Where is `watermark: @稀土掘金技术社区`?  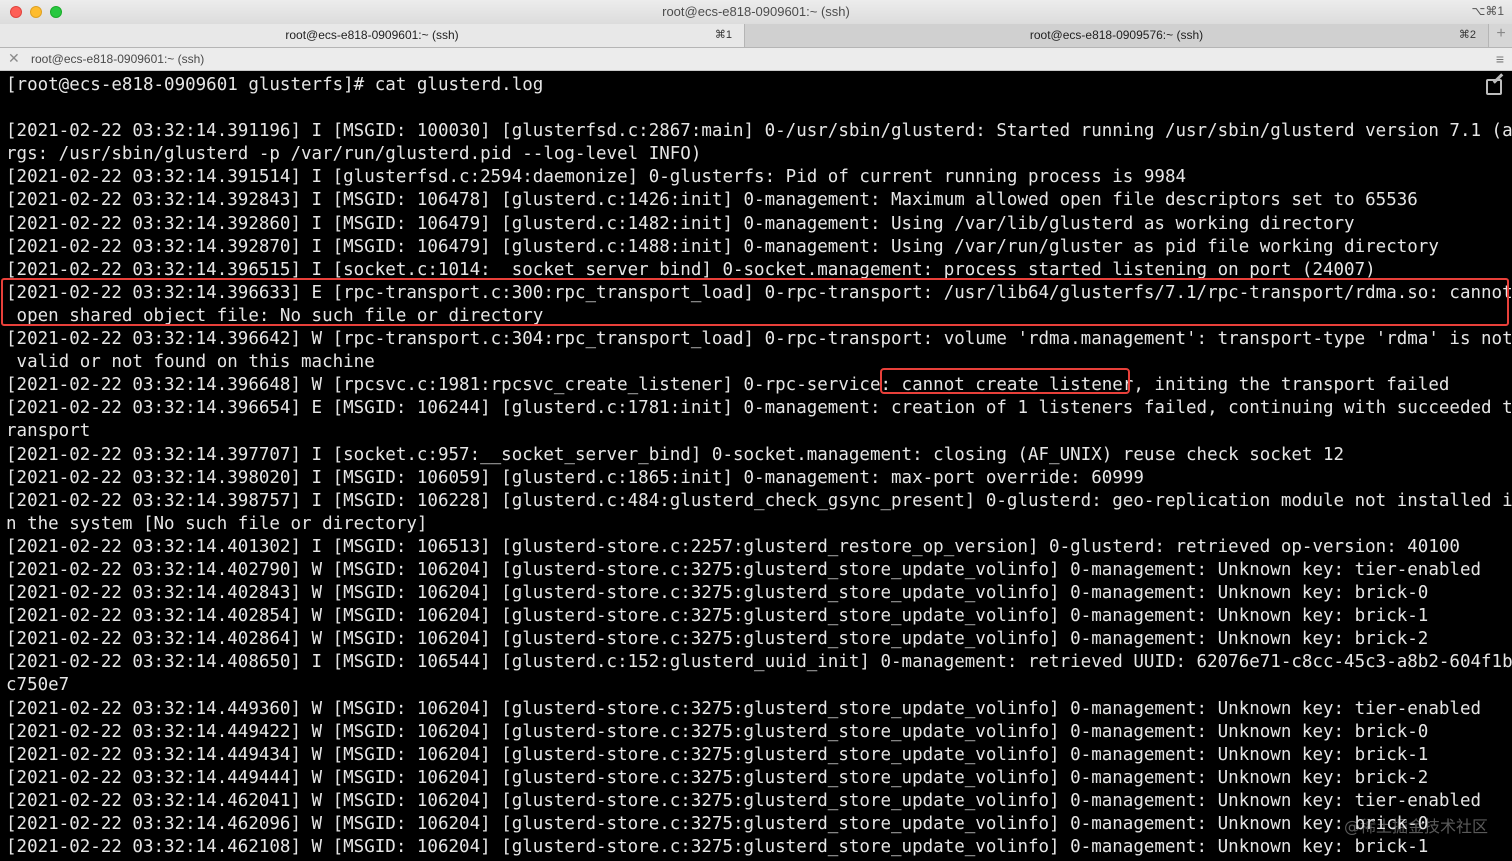 watermark: @稀土掘金技术社区 is located at coordinates (1415, 826).